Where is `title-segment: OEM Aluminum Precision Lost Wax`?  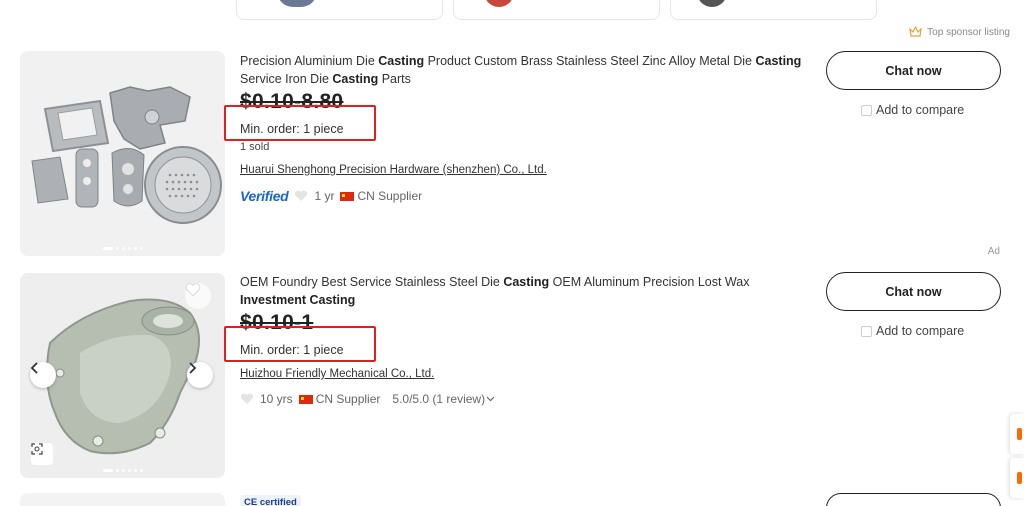 title-segment: OEM Aluminum Precision Lost Wax is located at coordinates (649, 282).